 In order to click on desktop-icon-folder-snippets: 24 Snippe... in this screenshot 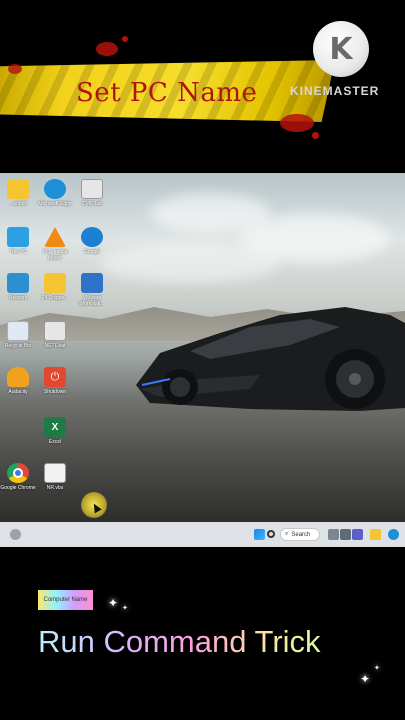, I will do `click(55, 287)`.